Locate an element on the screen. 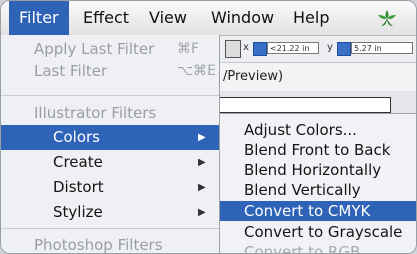 Image resolution: width=417 pixels, height=254 pixels. illustrator-flower-icon is located at coordinates (387, 18).